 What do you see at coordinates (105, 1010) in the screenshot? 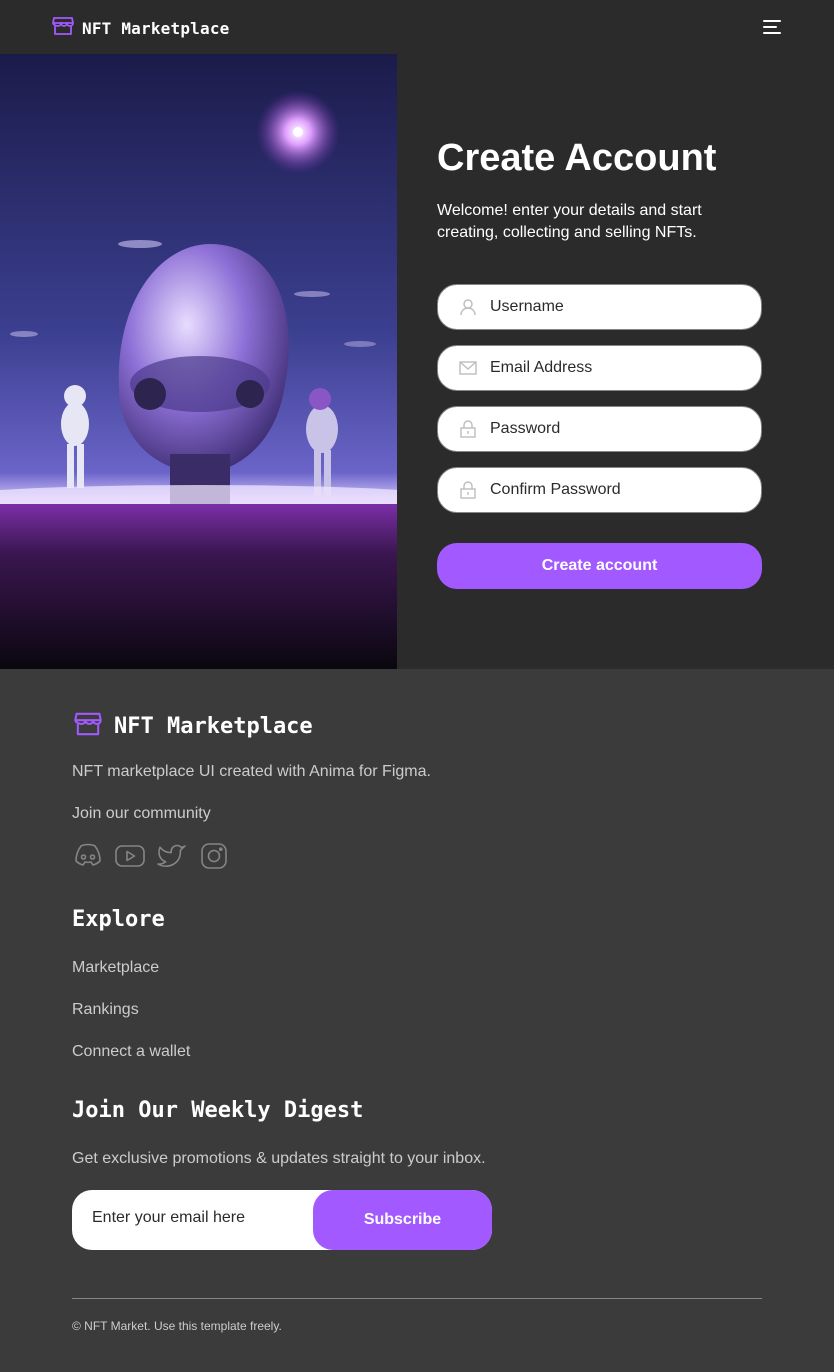
I see `footer-link-rankings: Rankings` at bounding box center [105, 1010].